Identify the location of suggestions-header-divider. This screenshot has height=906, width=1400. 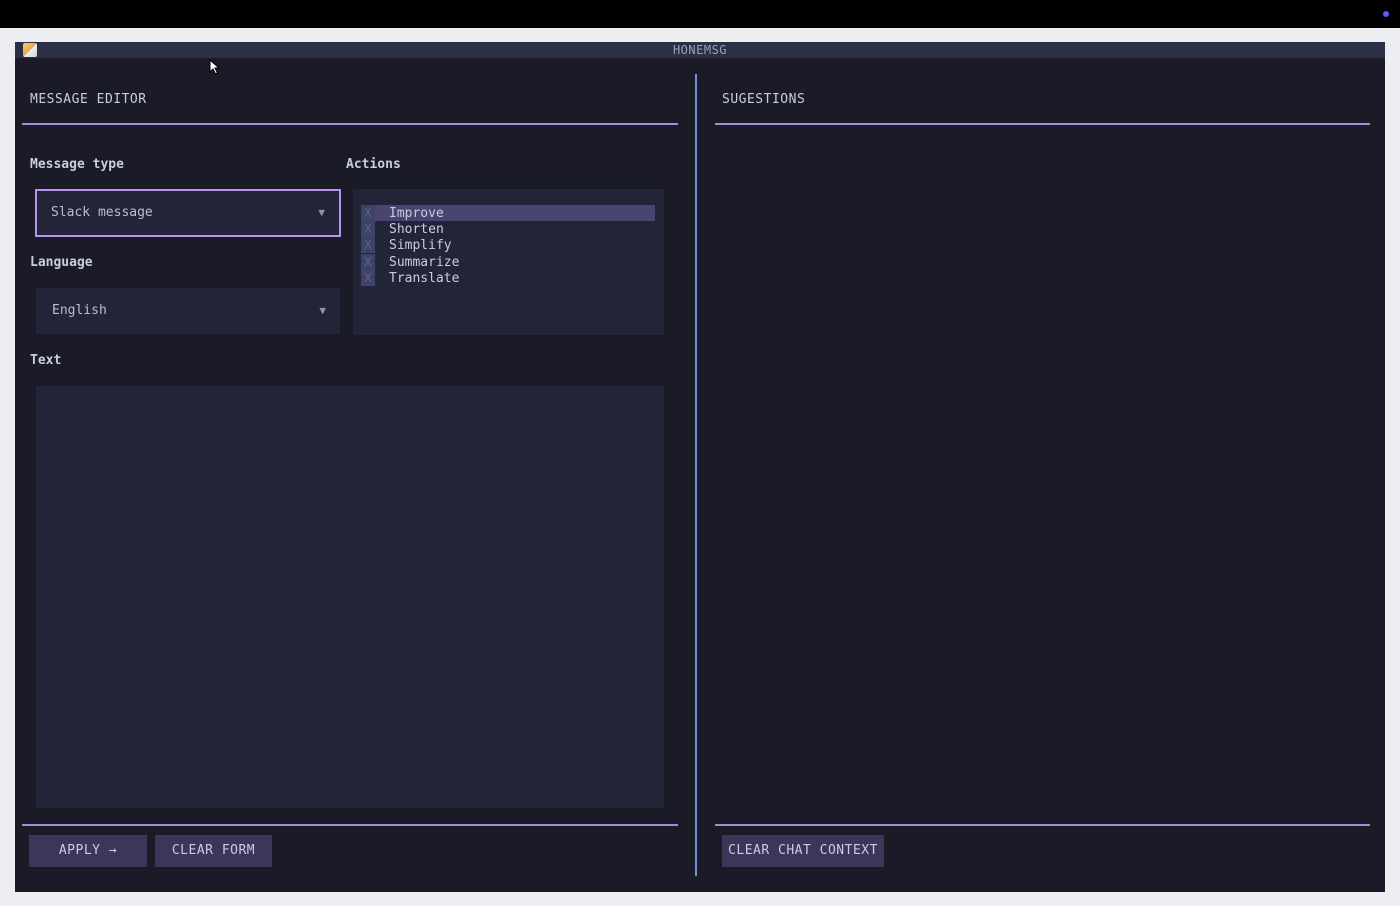
(1042, 124).